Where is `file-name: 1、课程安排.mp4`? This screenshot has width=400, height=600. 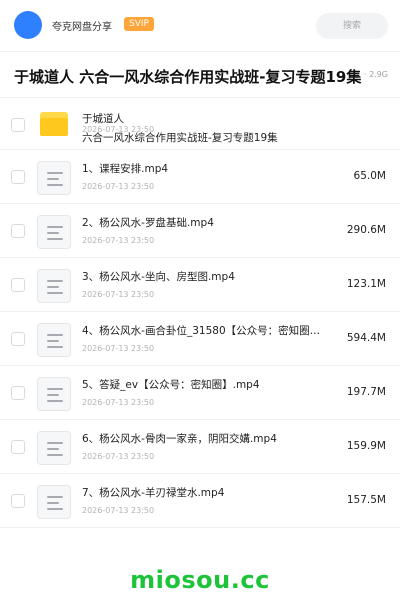 file-name: 1、课程安排.mp4 is located at coordinates (125, 169).